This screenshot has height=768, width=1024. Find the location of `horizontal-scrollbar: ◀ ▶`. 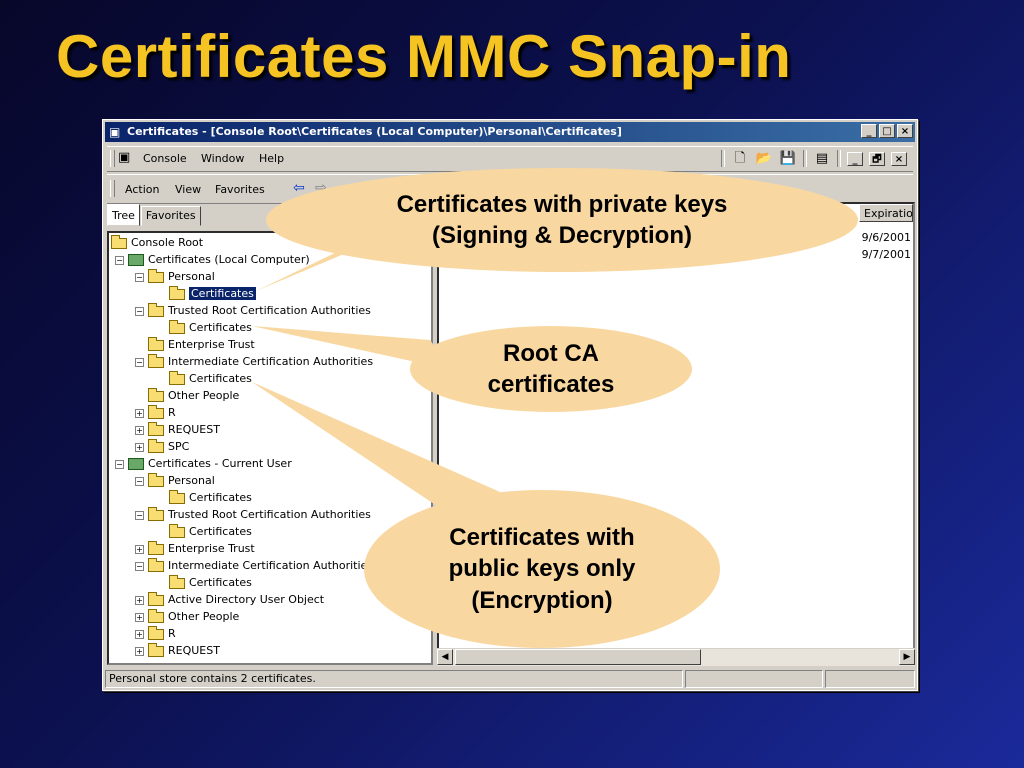

horizontal-scrollbar: ◀ ▶ is located at coordinates (676, 657).